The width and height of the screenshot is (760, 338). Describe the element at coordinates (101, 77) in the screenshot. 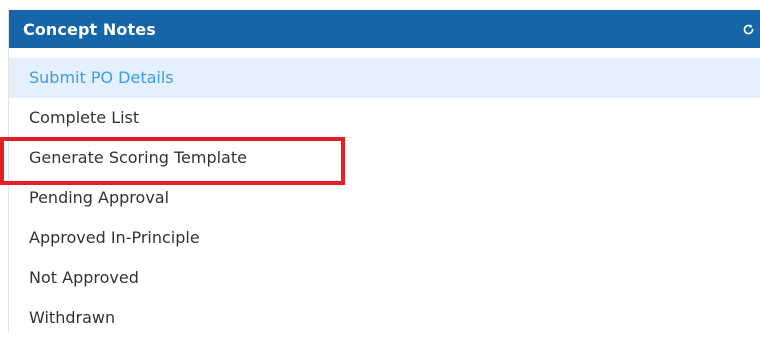

I see `menu-item-label: Submit PO Details` at that location.